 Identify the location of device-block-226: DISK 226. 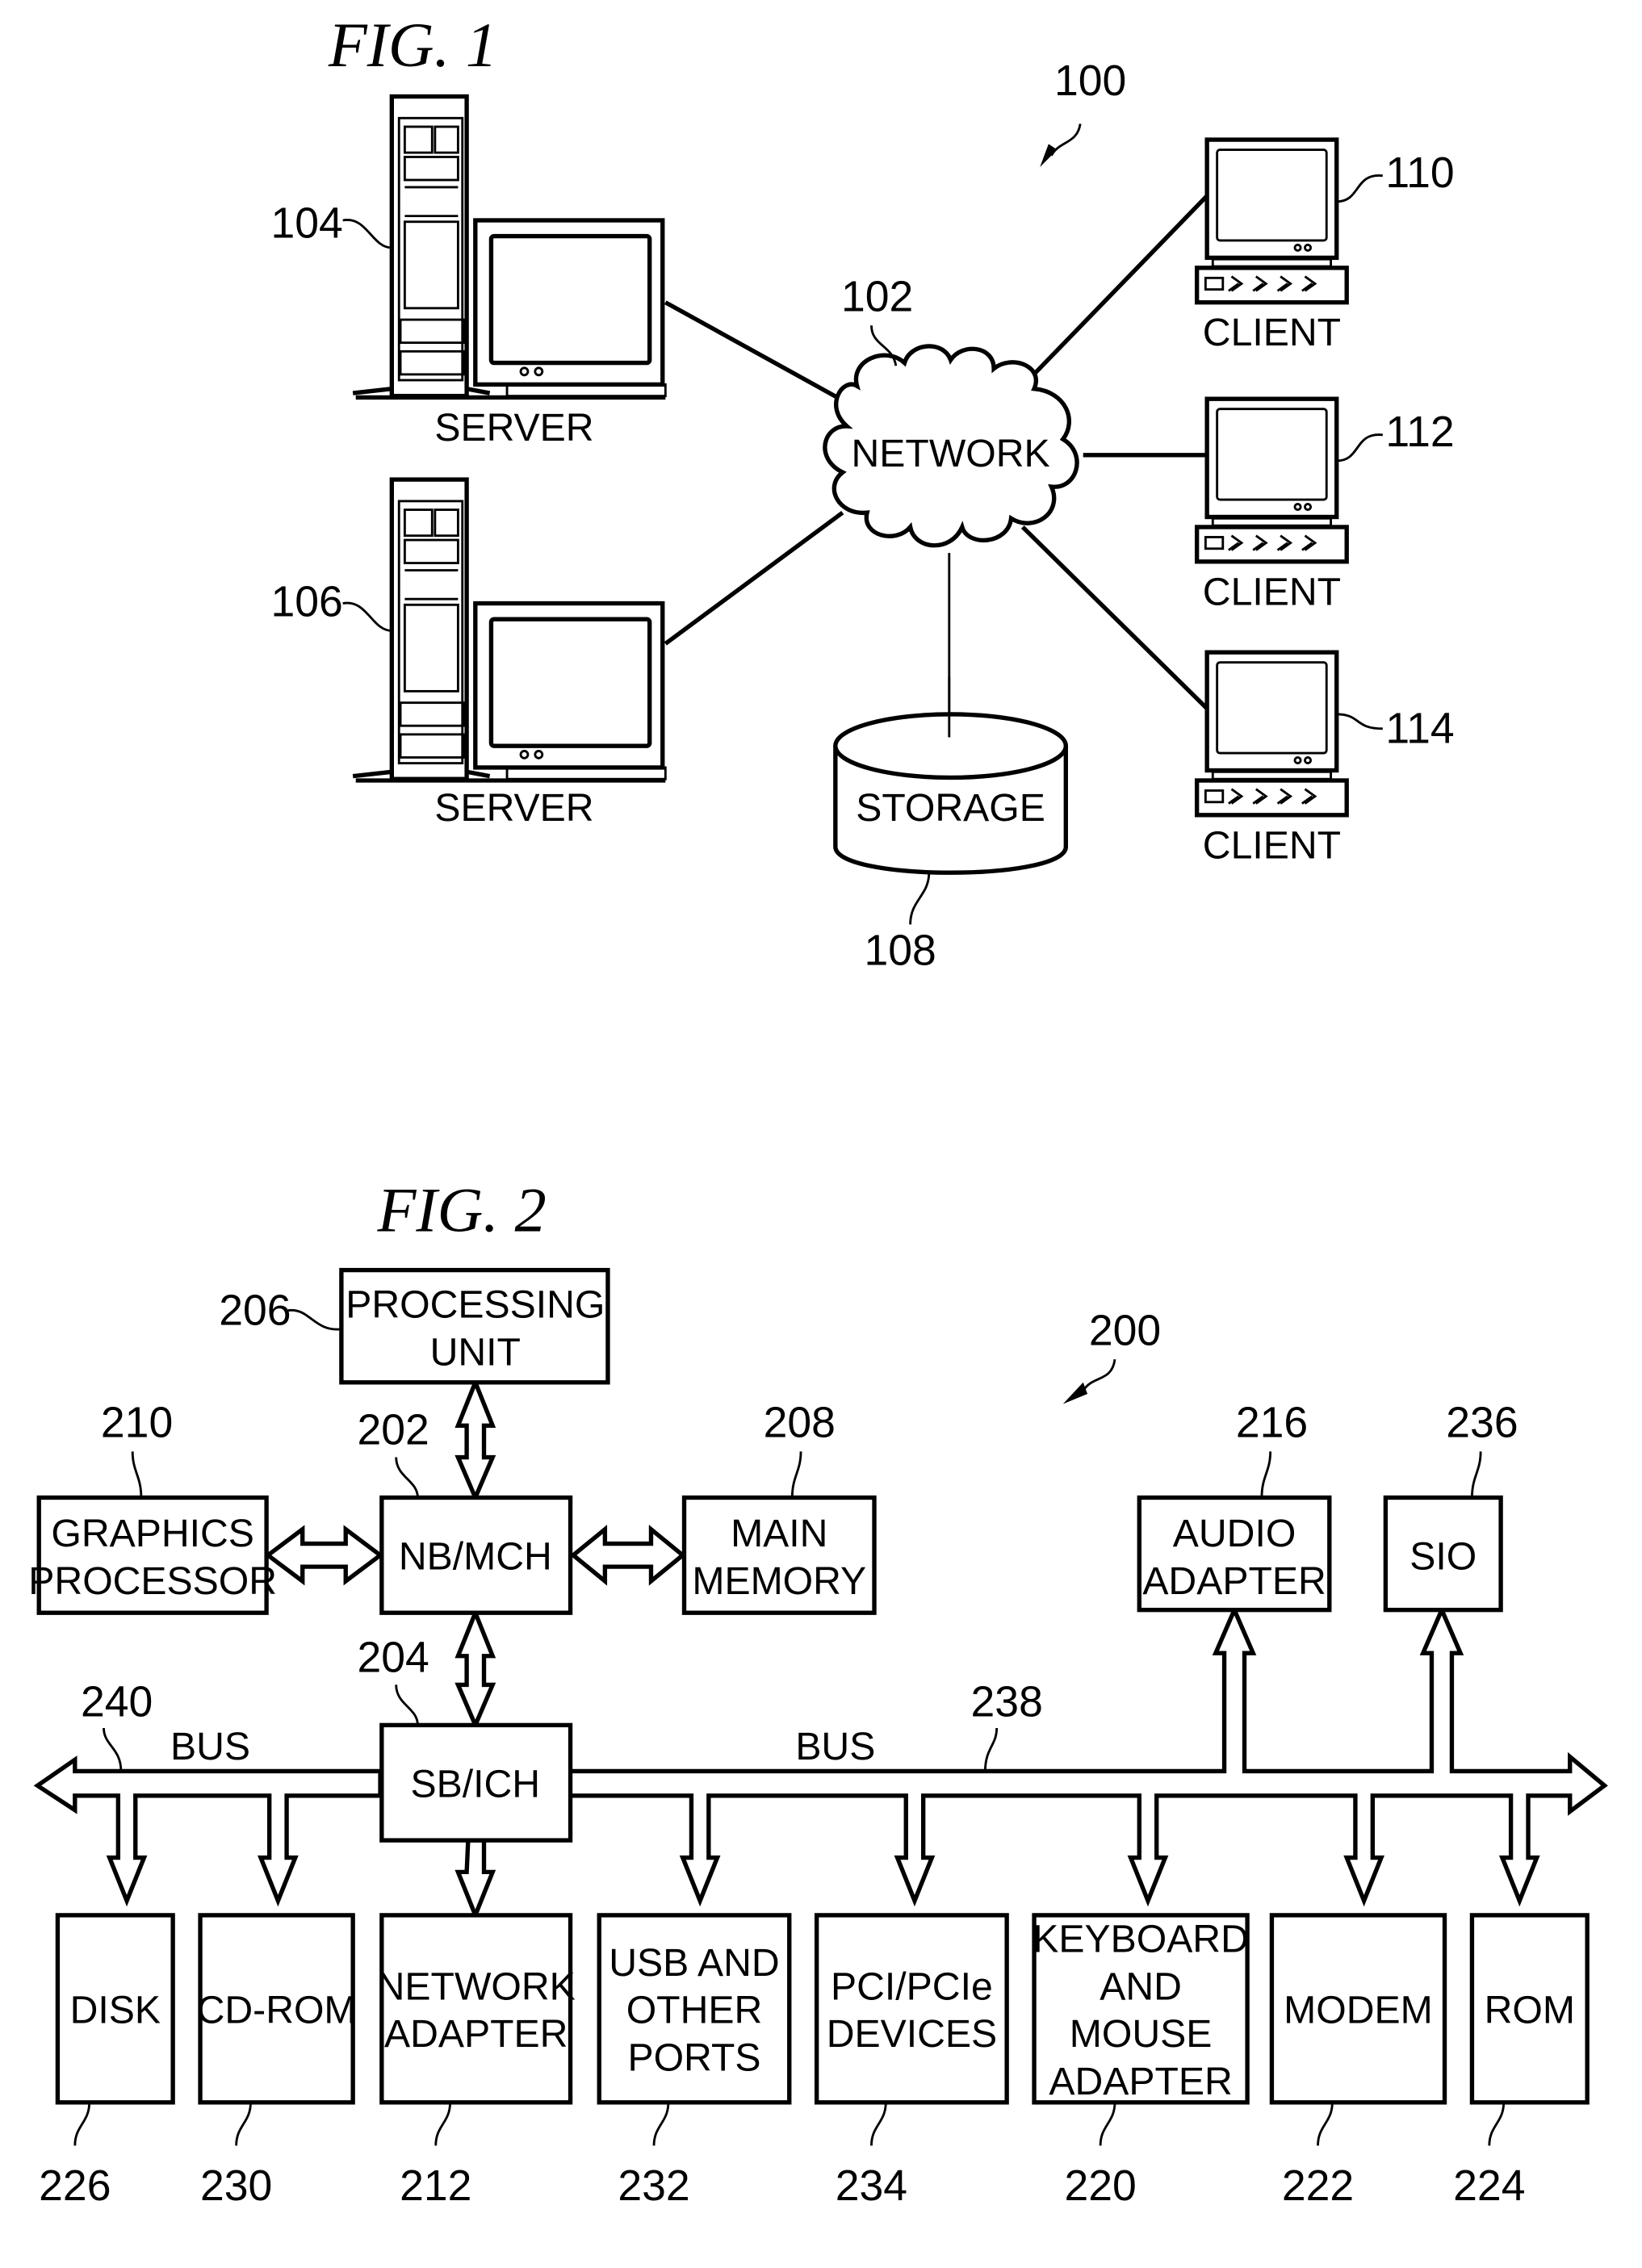
(107, 2061).